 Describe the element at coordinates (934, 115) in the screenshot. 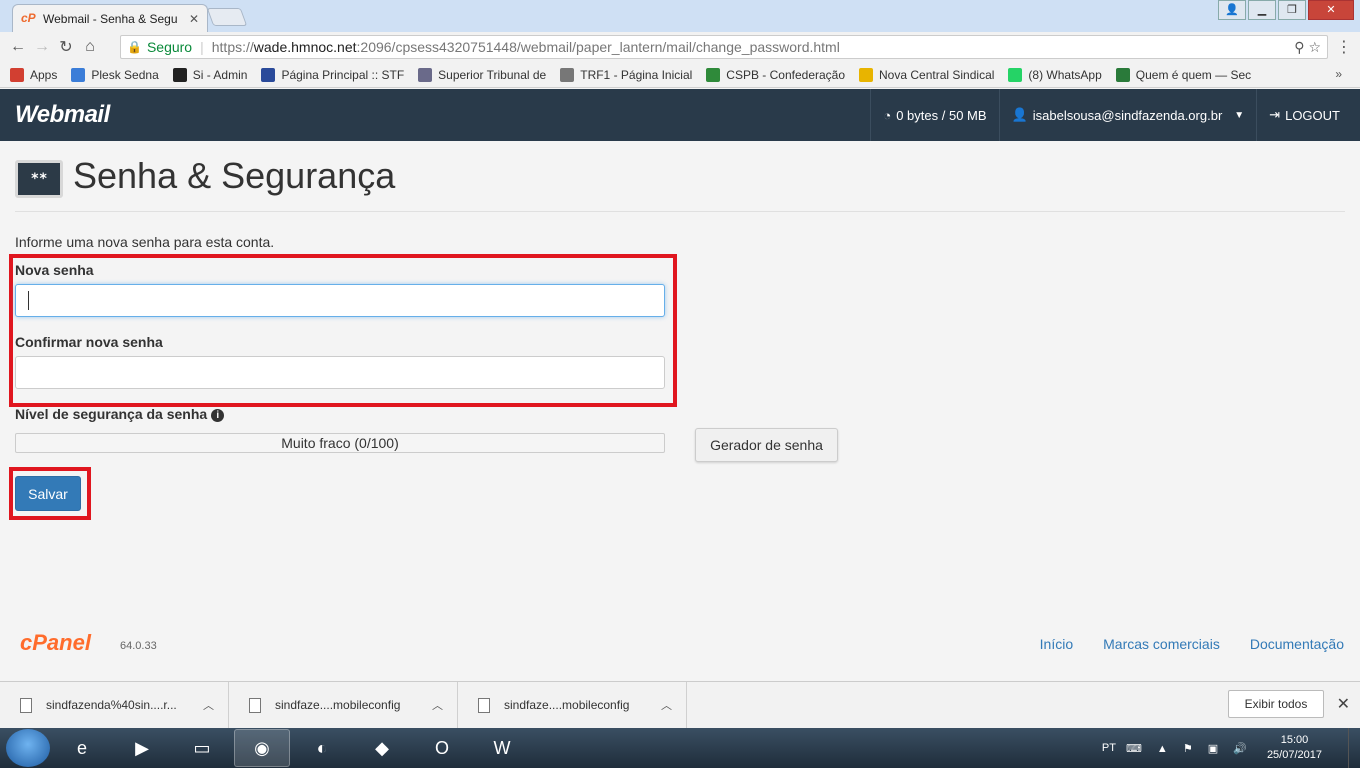

I see `quota-indicator: ◔ 0 bytes / 50 MB` at that location.